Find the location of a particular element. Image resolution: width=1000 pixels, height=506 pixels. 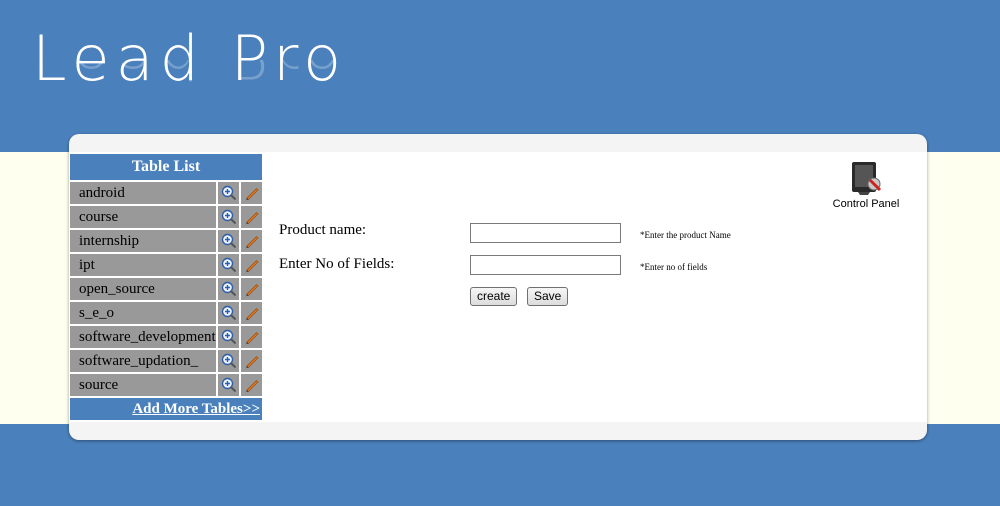

table-list-item-label: source is located at coordinates (143, 385).